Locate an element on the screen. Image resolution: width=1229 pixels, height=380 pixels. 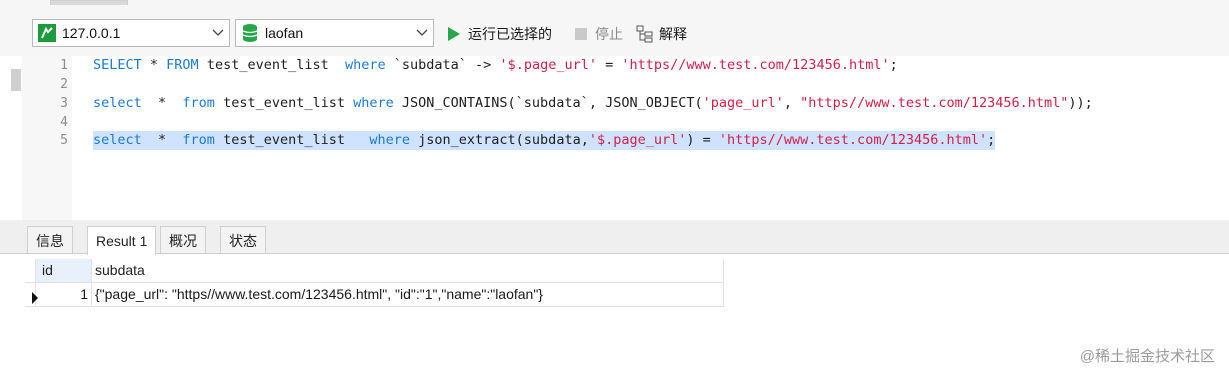
column-header-id: id is located at coordinates (64, 271).